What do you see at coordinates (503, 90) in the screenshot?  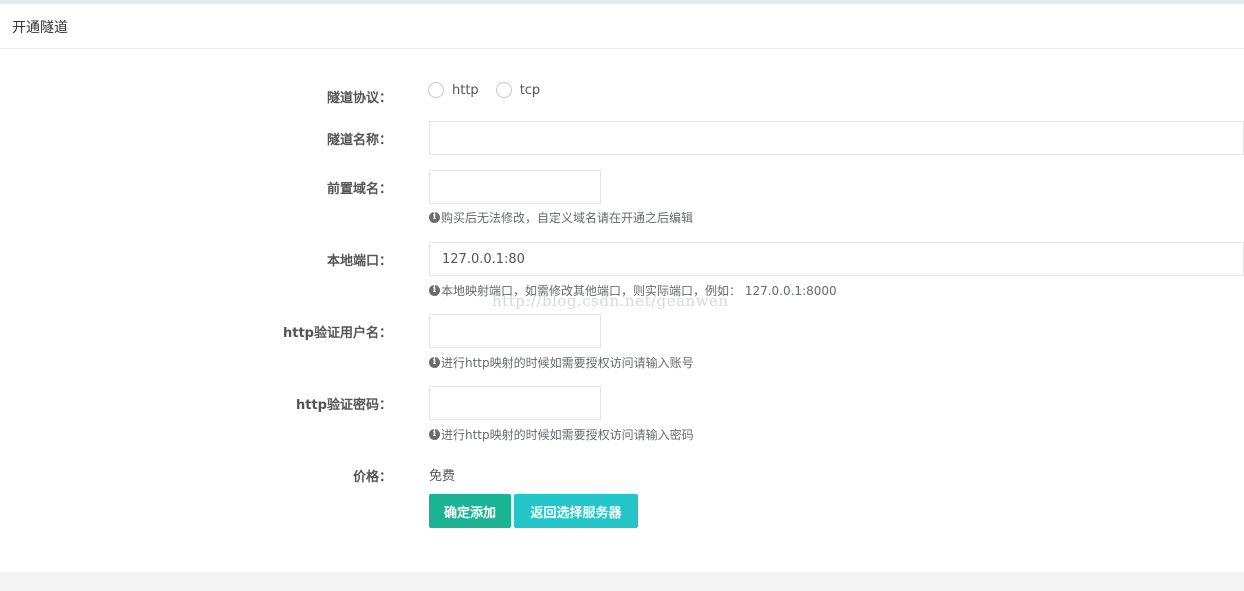 I see `radio-tcp` at bounding box center [503, 90].